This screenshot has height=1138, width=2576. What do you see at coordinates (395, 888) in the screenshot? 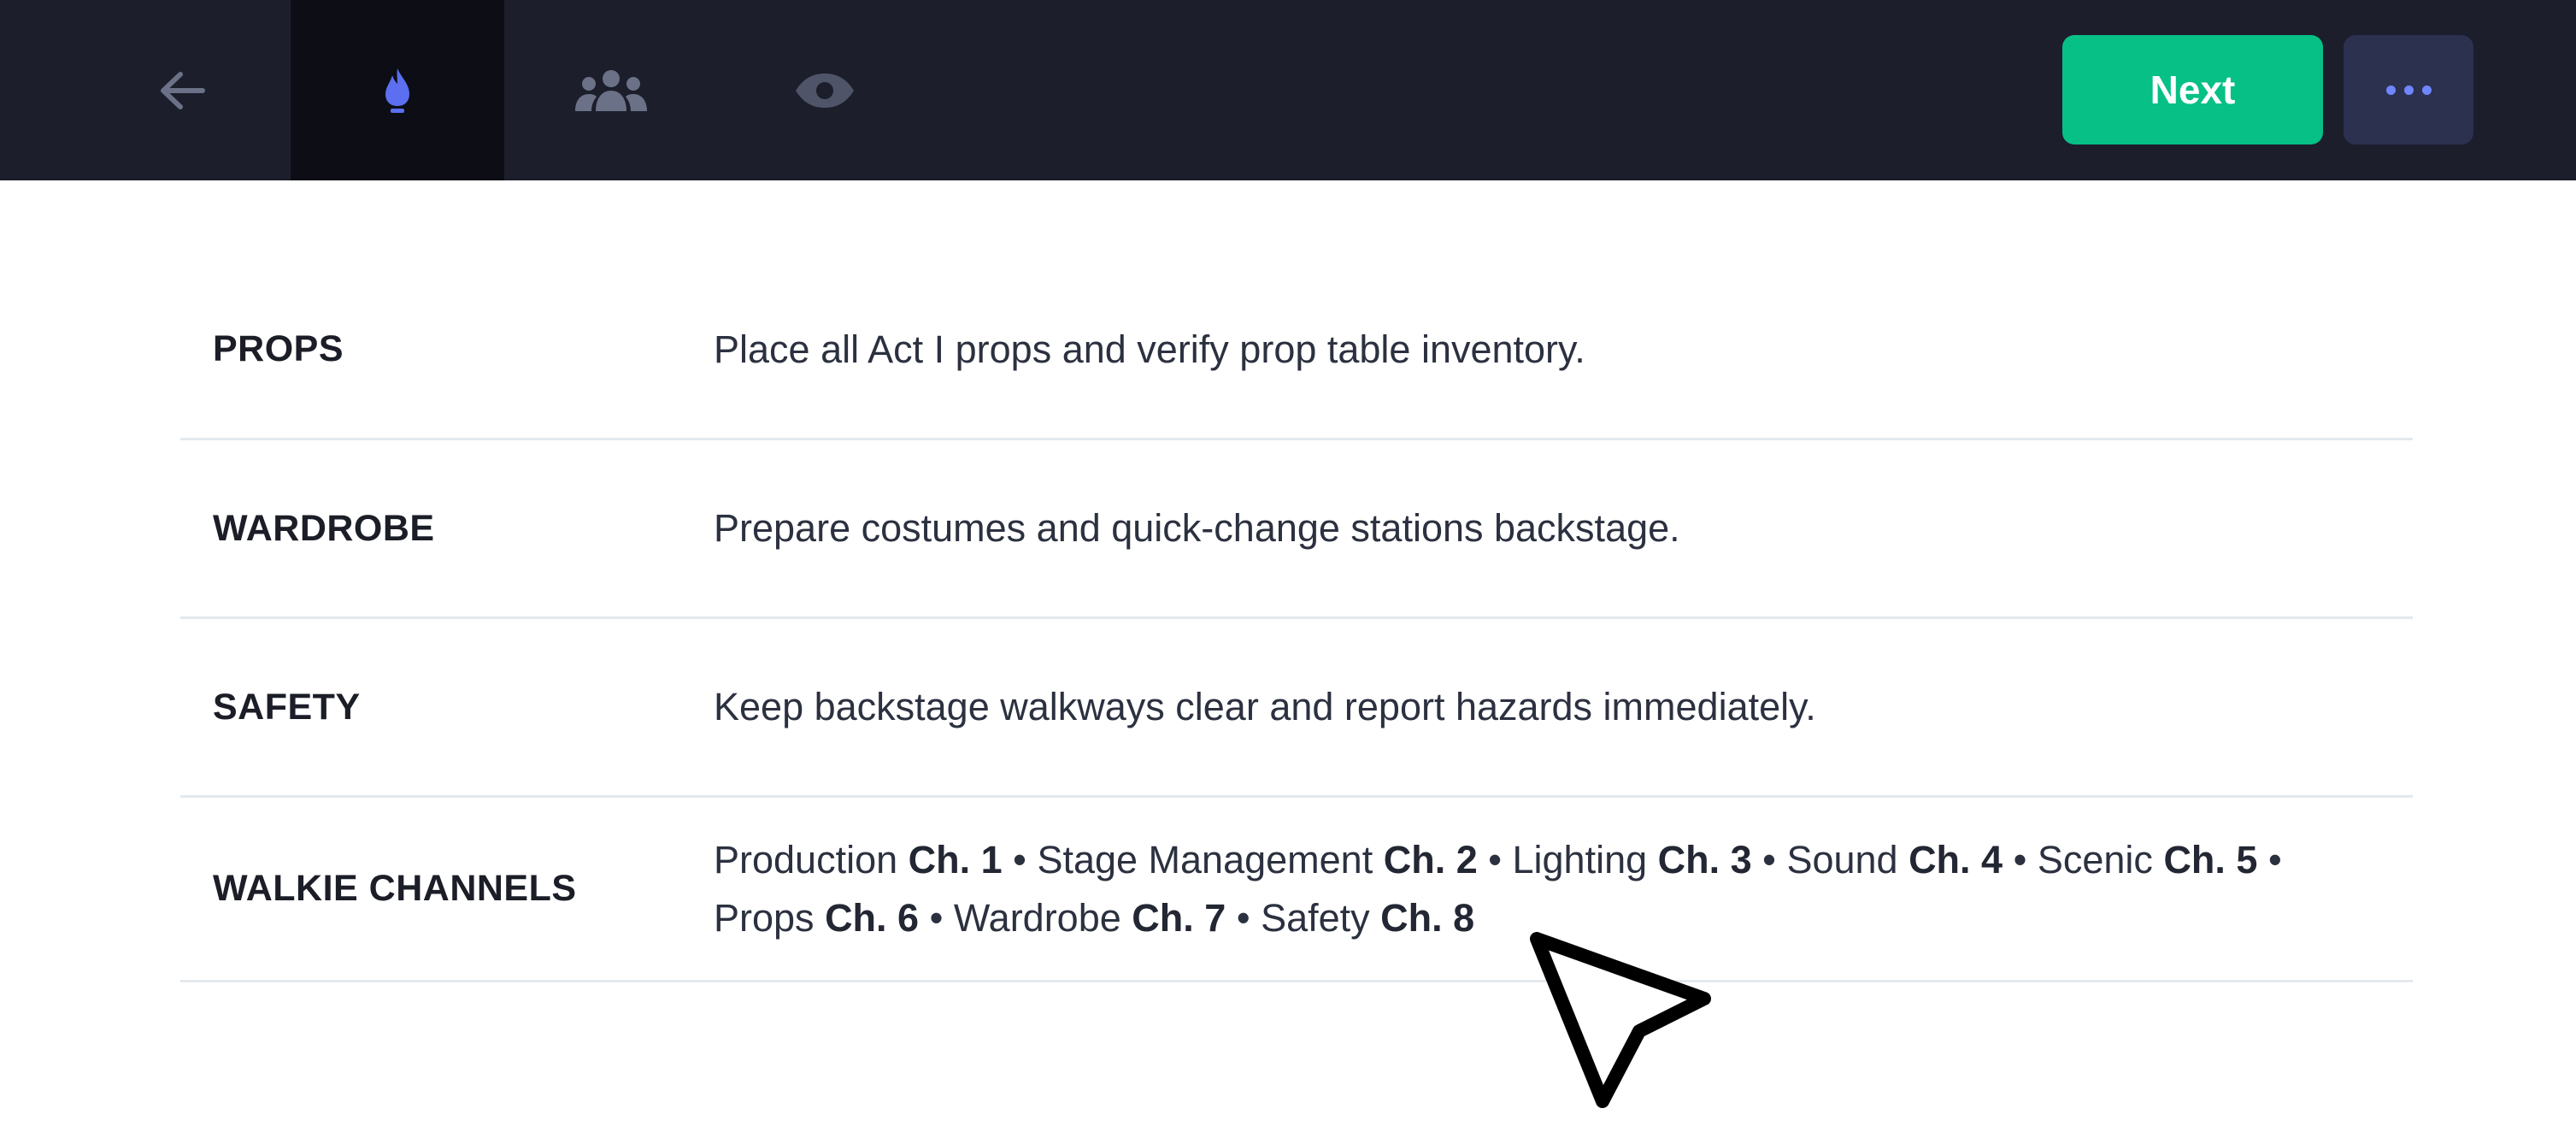
I see `row-label: WALKIE CHANNELS` at bounding box center [395, 888].